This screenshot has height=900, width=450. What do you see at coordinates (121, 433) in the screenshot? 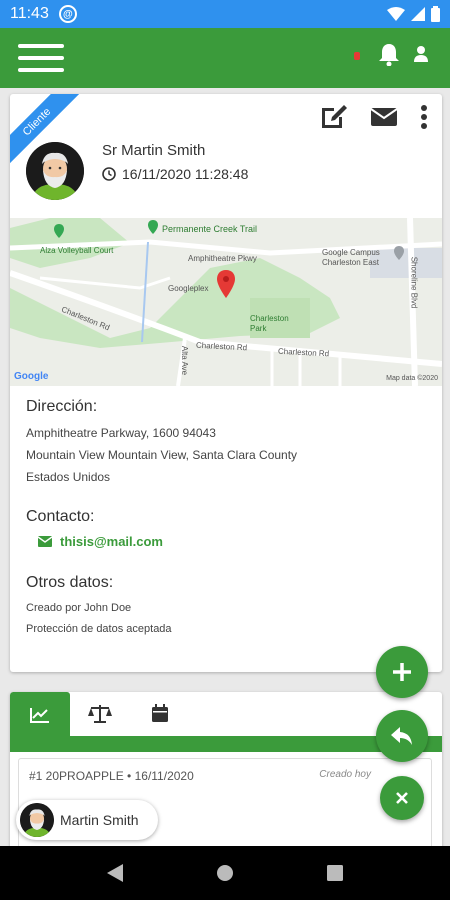
I see `address-line-1: Amphitheatre Parkway, 1600 94043` at bounding box center [121, 433].